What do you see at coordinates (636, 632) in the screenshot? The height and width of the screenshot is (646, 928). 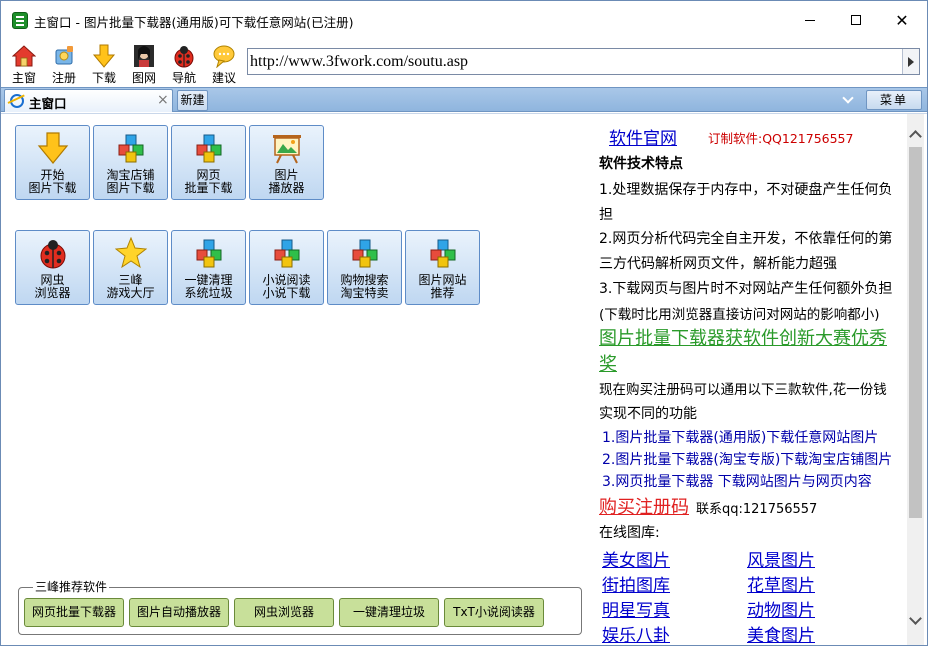 I see `gallery-link: 娱乐八卦` at bounding box center [636, 632].